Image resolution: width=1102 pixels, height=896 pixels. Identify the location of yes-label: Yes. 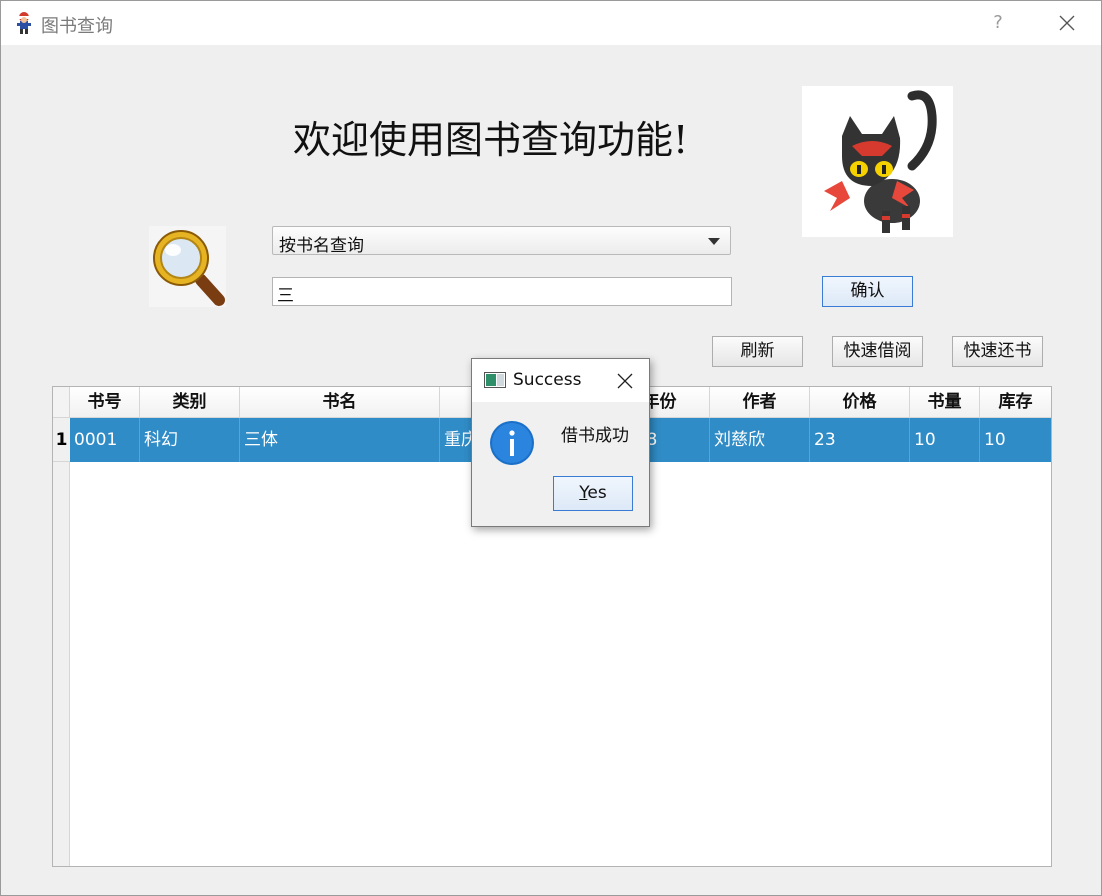
(593, 493).